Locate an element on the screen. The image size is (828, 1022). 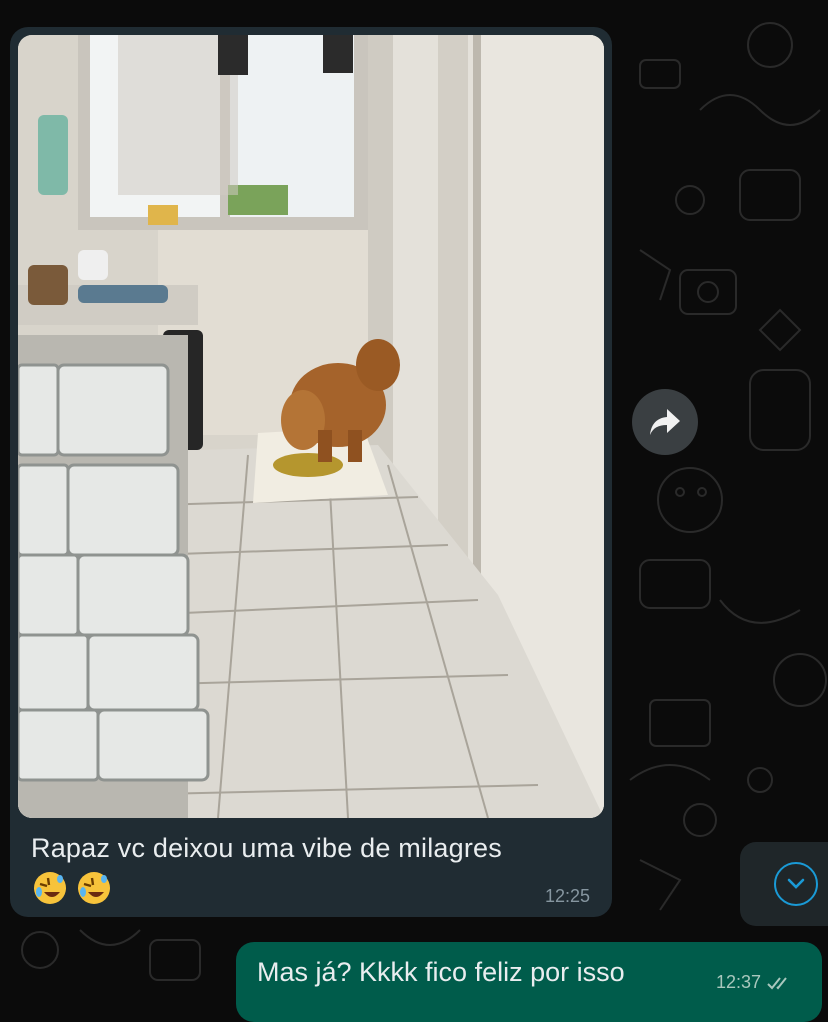
forward-arrow-icon is located at coordinates (665, 422).